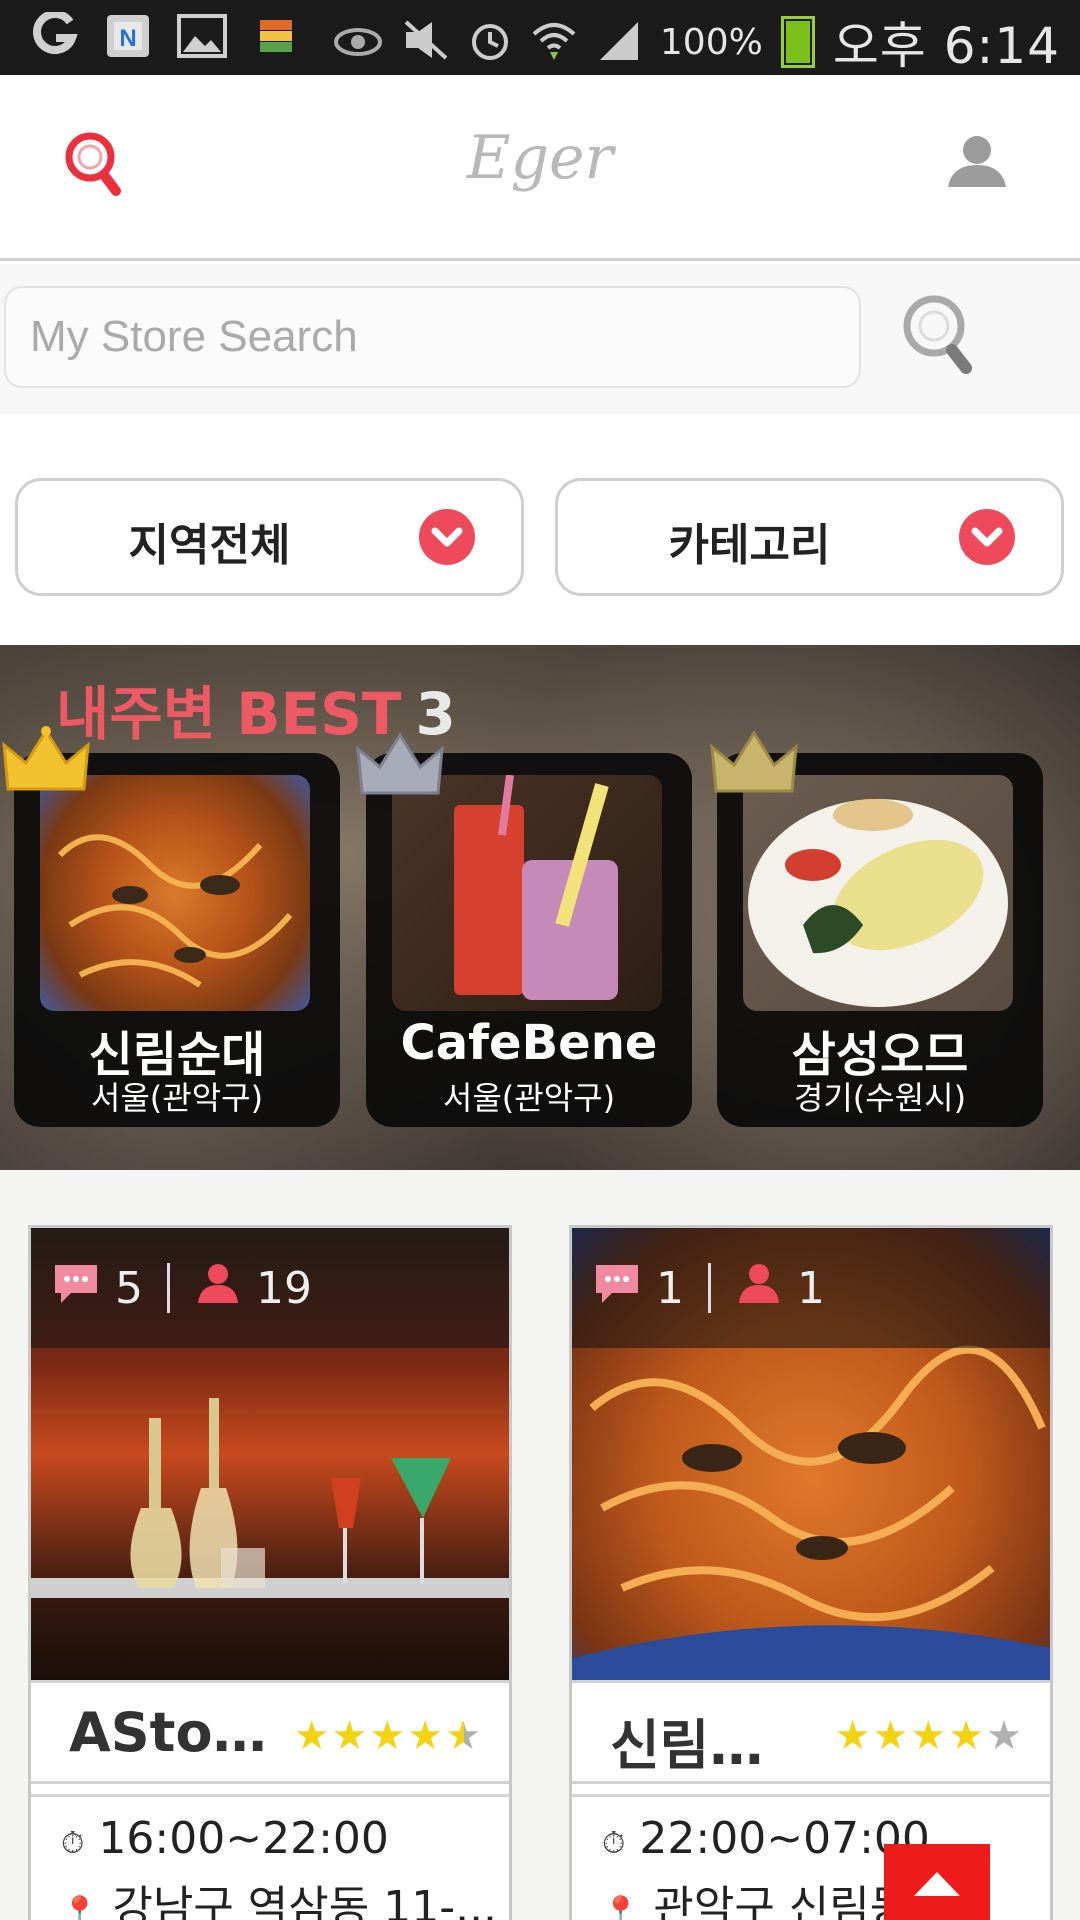  What do you see at coordinates (490, 42) in the screenshot?
I see `alarm-icon` at bounding box center [490, 42].